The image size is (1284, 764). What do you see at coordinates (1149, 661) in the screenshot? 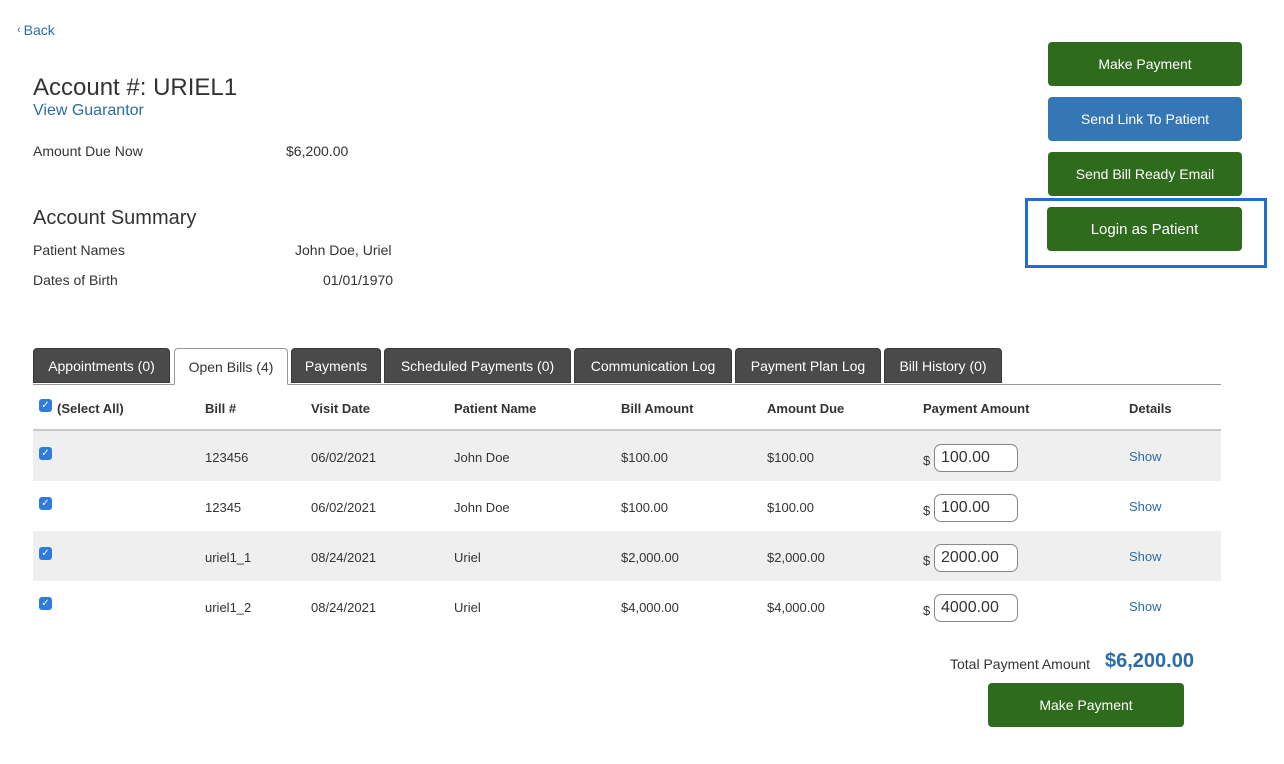
I see `total-payment-value: $6,200.00` at bounding box center [1149, 661].